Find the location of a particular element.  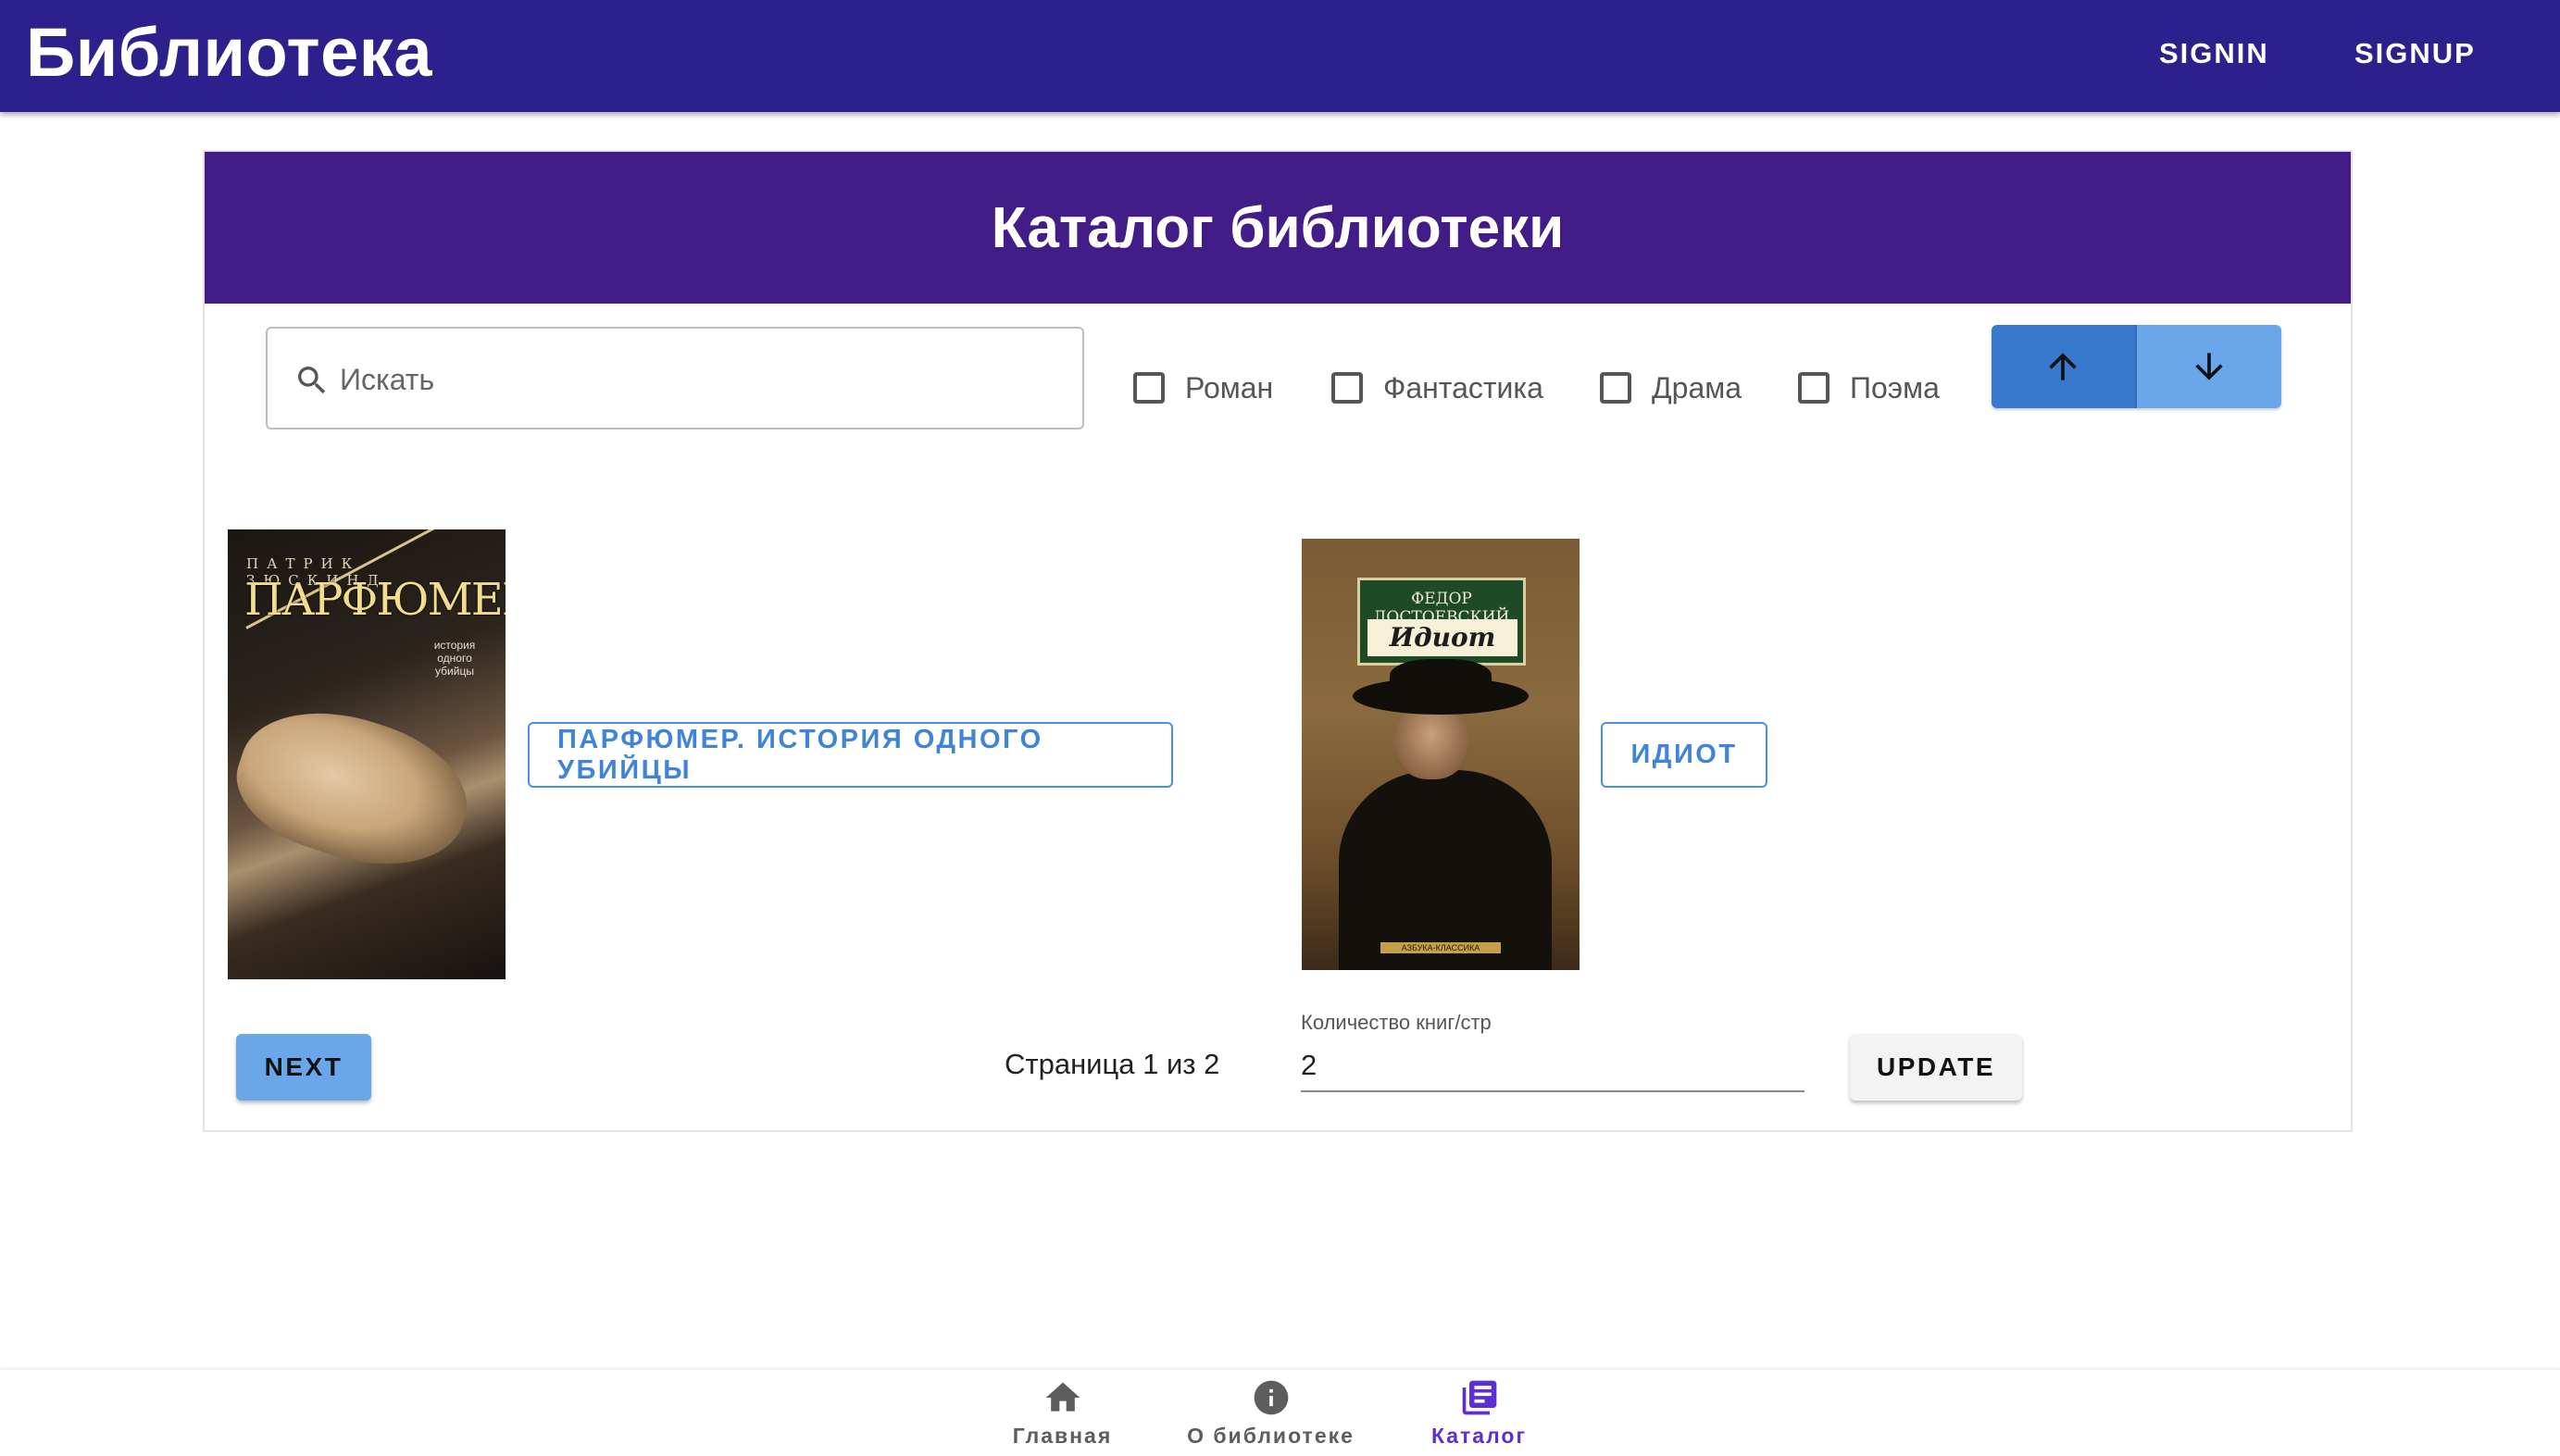

genre-label: Фантастика is located at coordinates (1463, 387).